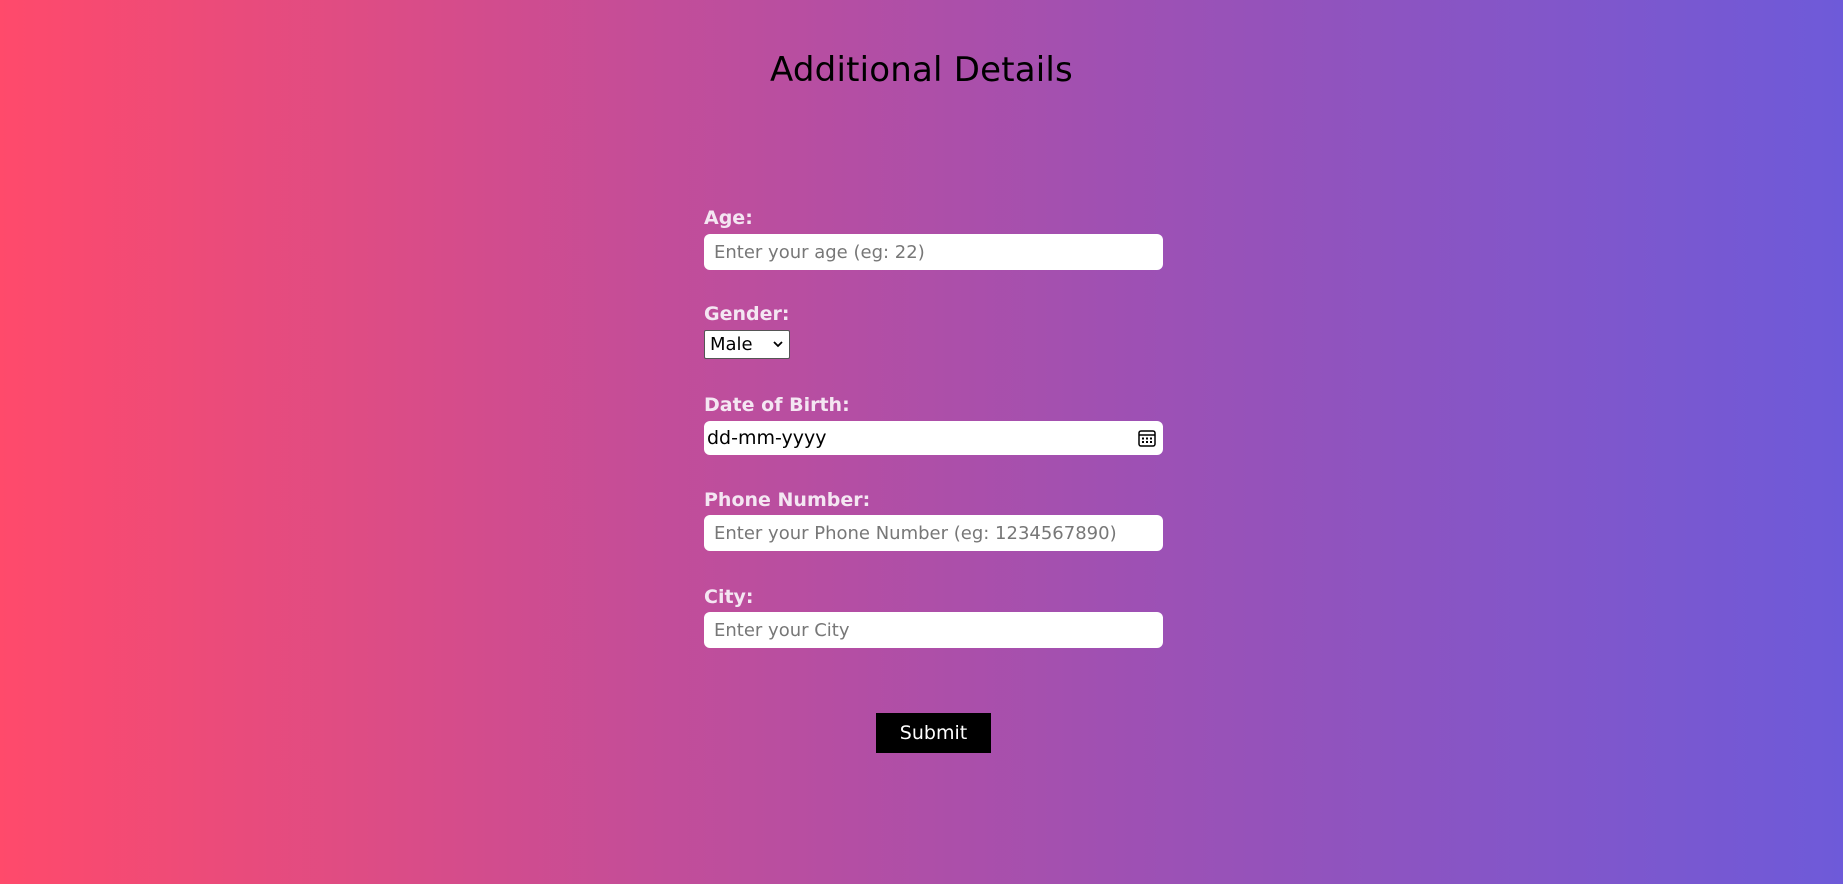 This screenshot has height=884, width=1843. What do you see at coordinates (933, 438) in the screenshot?
I see `dob-input: dd-mm-yyyy` at bounding box center [933, 438].